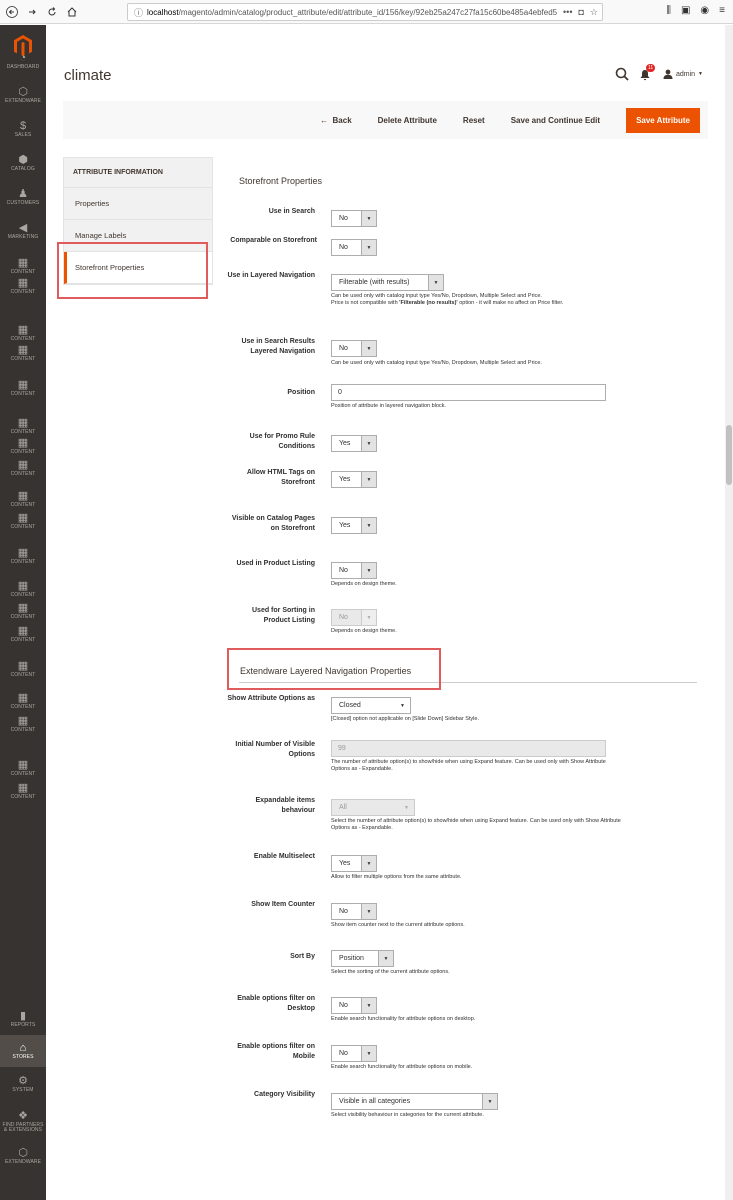 Image resolution: width=733 pixels, height=1200 pixels. I want to click on sidebar-item-stores: ⌂ STORES, so click(23, 1051).